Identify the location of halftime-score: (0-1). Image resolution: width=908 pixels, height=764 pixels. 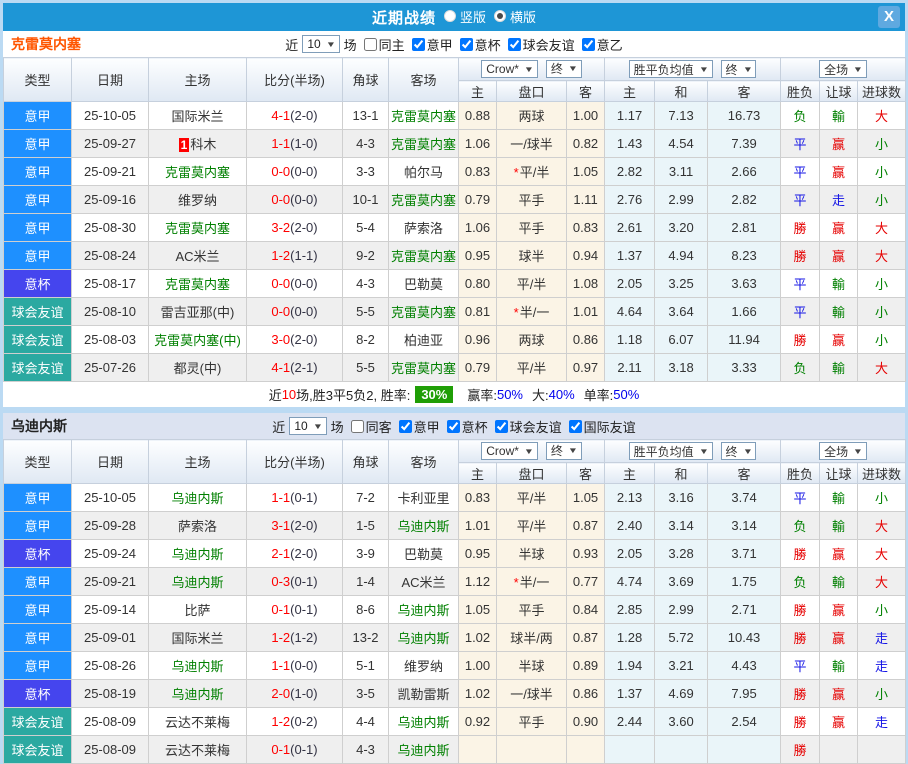
(304, 581).